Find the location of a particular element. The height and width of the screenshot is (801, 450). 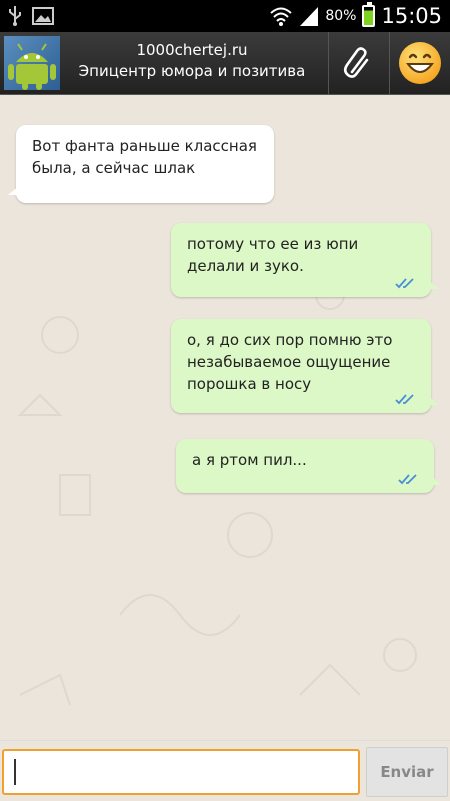

clock-time: 15:05 is located at coordinates (411, 16).